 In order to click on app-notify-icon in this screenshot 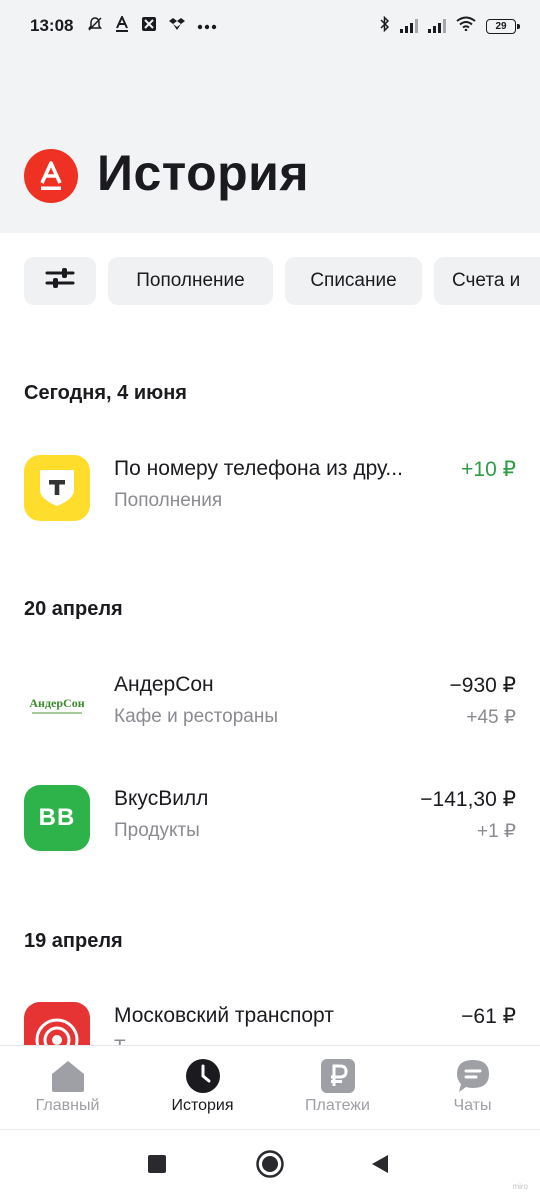, I will do `click(149, 26)`.